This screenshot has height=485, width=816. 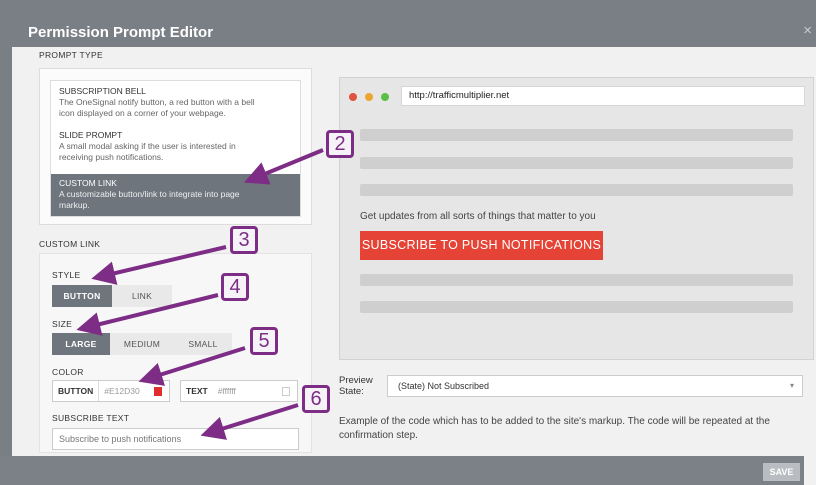 What do you see at coordinates (340, 144) in the screenshot?
I see `annotation-badge-2: 2` at bounding box center [340, 144].